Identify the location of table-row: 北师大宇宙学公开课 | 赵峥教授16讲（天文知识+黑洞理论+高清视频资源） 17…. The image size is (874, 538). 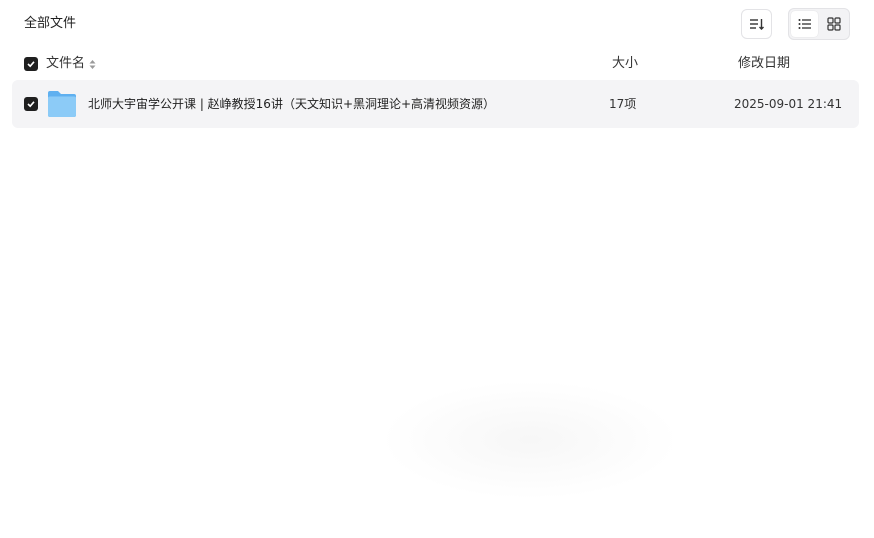
(435, 104).